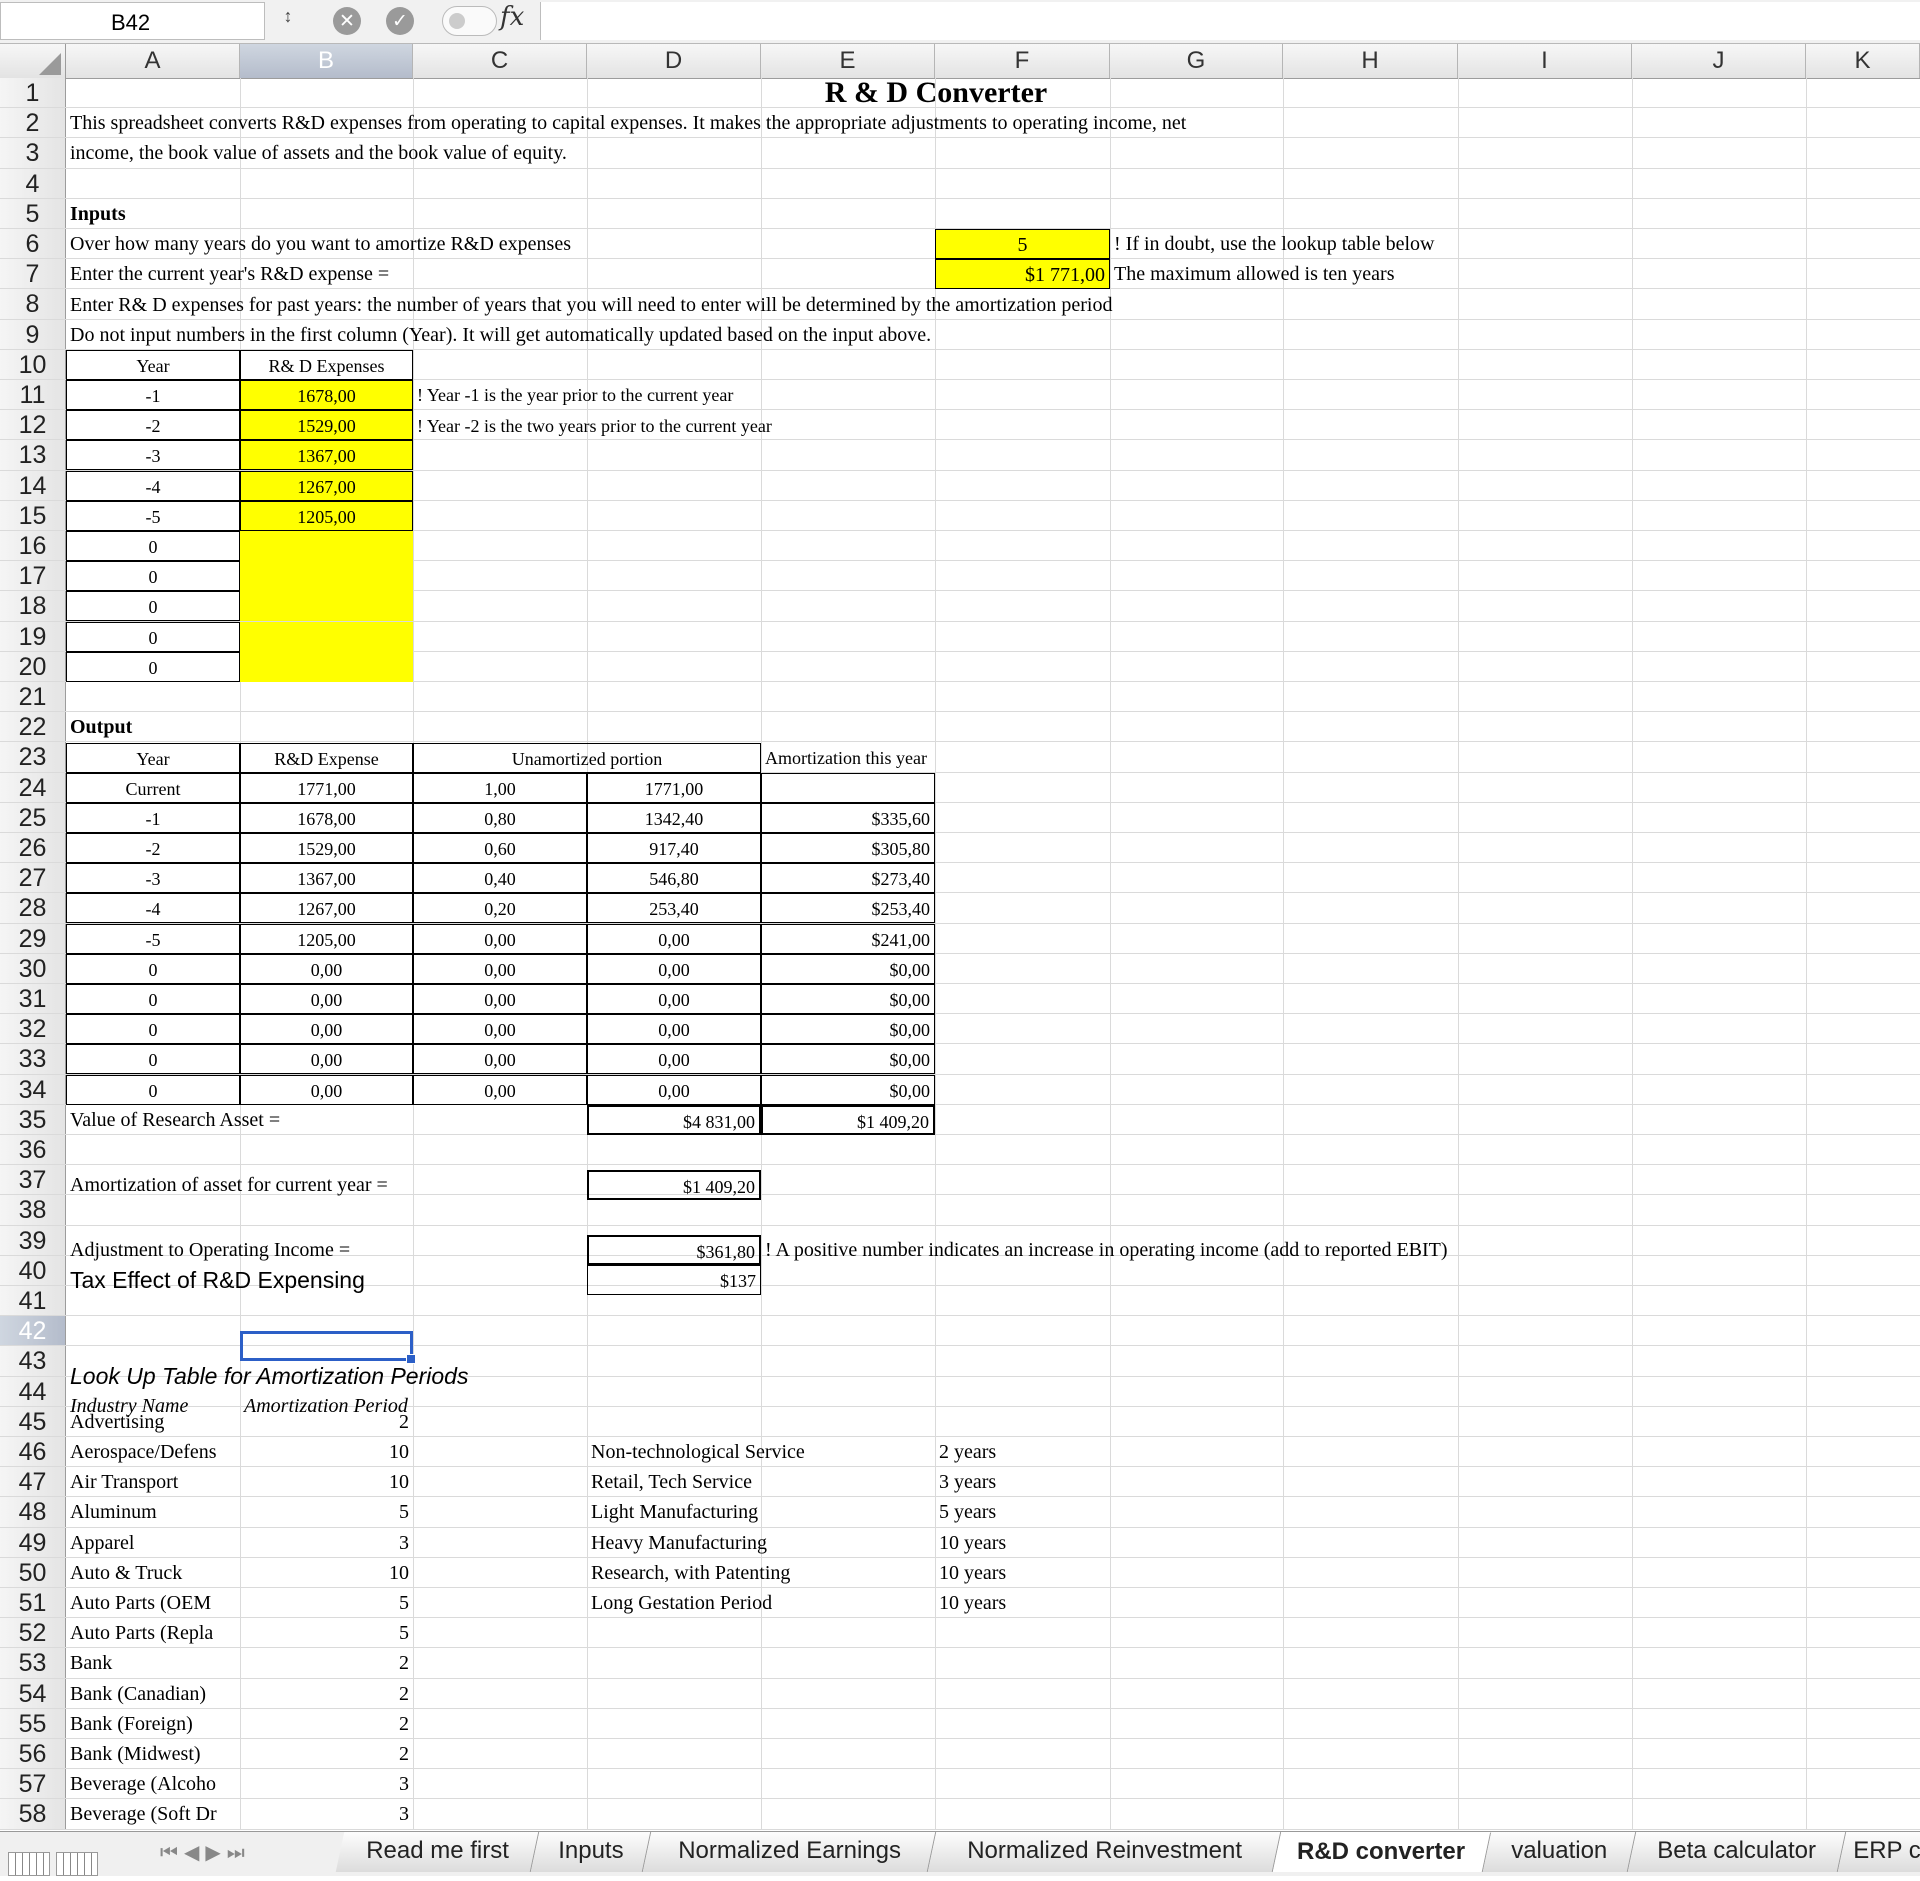 This screenshot has height=1881, width=1920. What do you see at coordinates (33, 1391) in the screenshot?
I see `row-header: 44` at bounding box center [33, 1391].